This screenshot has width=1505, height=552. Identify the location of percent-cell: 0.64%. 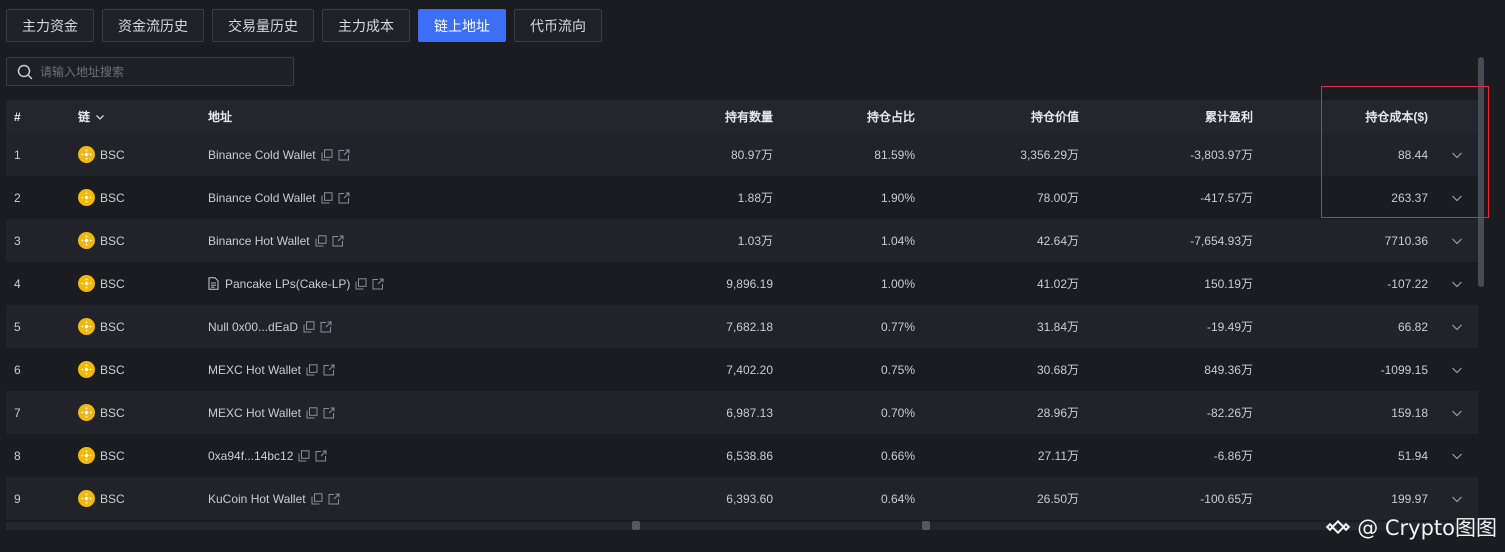
(897, 498).